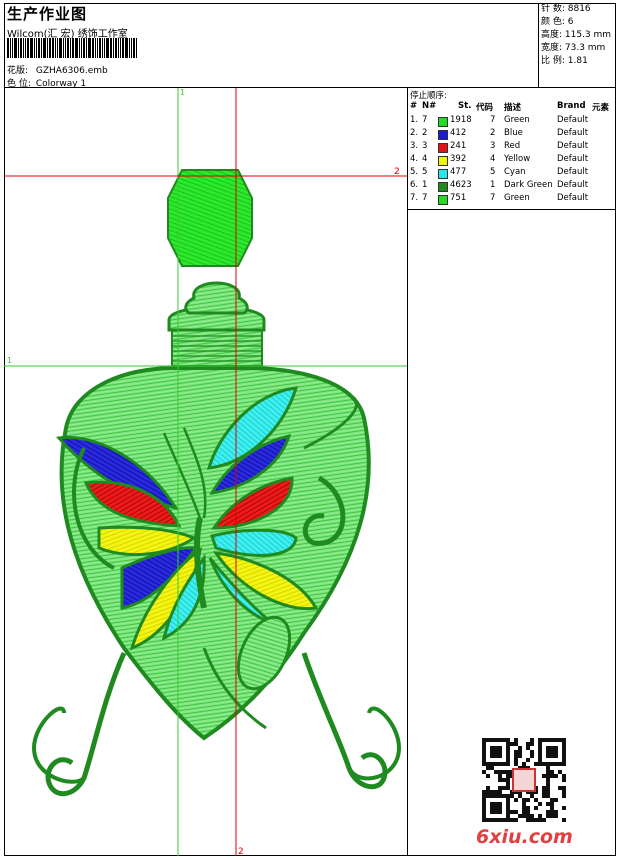 The height and width of the screenshot is (860, 620). Describe the element at coordinates (210, 218) in the screenshot. I see `stopper-ball` at that location.